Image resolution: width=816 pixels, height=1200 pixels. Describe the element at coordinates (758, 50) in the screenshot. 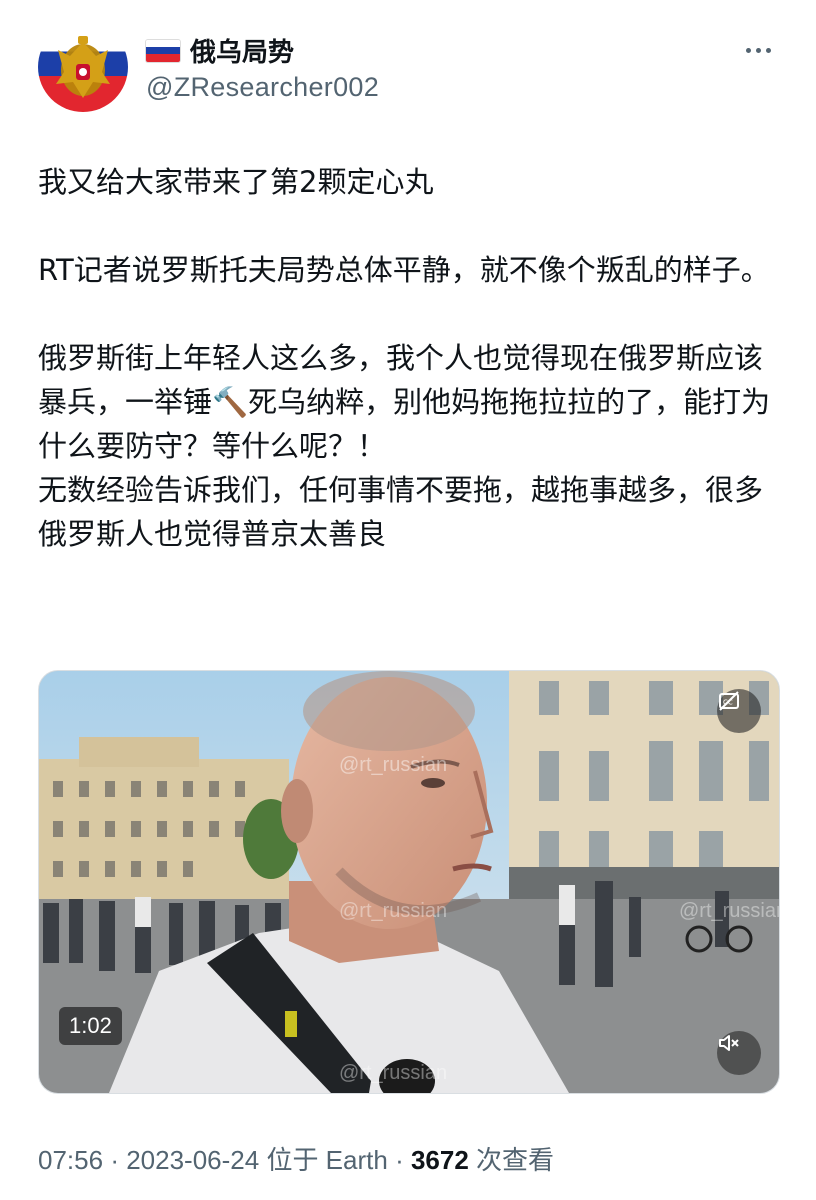

I see `more-options-icon` at that location.